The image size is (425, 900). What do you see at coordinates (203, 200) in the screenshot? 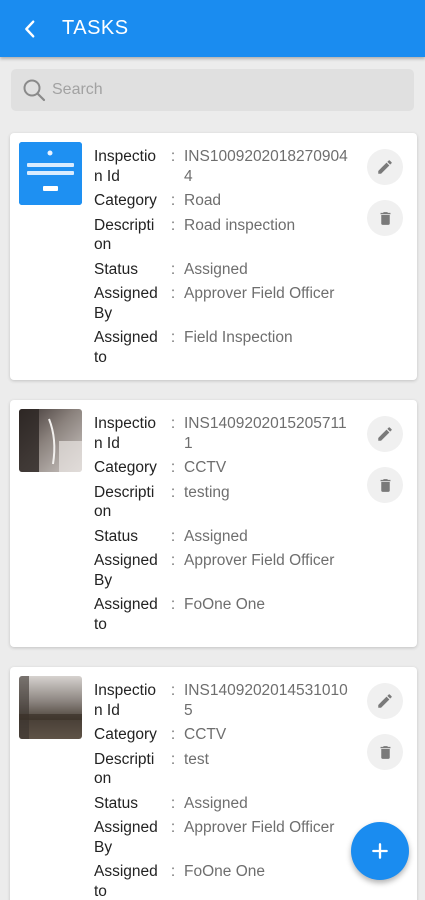
I see `field-value: Road` at bounding box center [203, 200].